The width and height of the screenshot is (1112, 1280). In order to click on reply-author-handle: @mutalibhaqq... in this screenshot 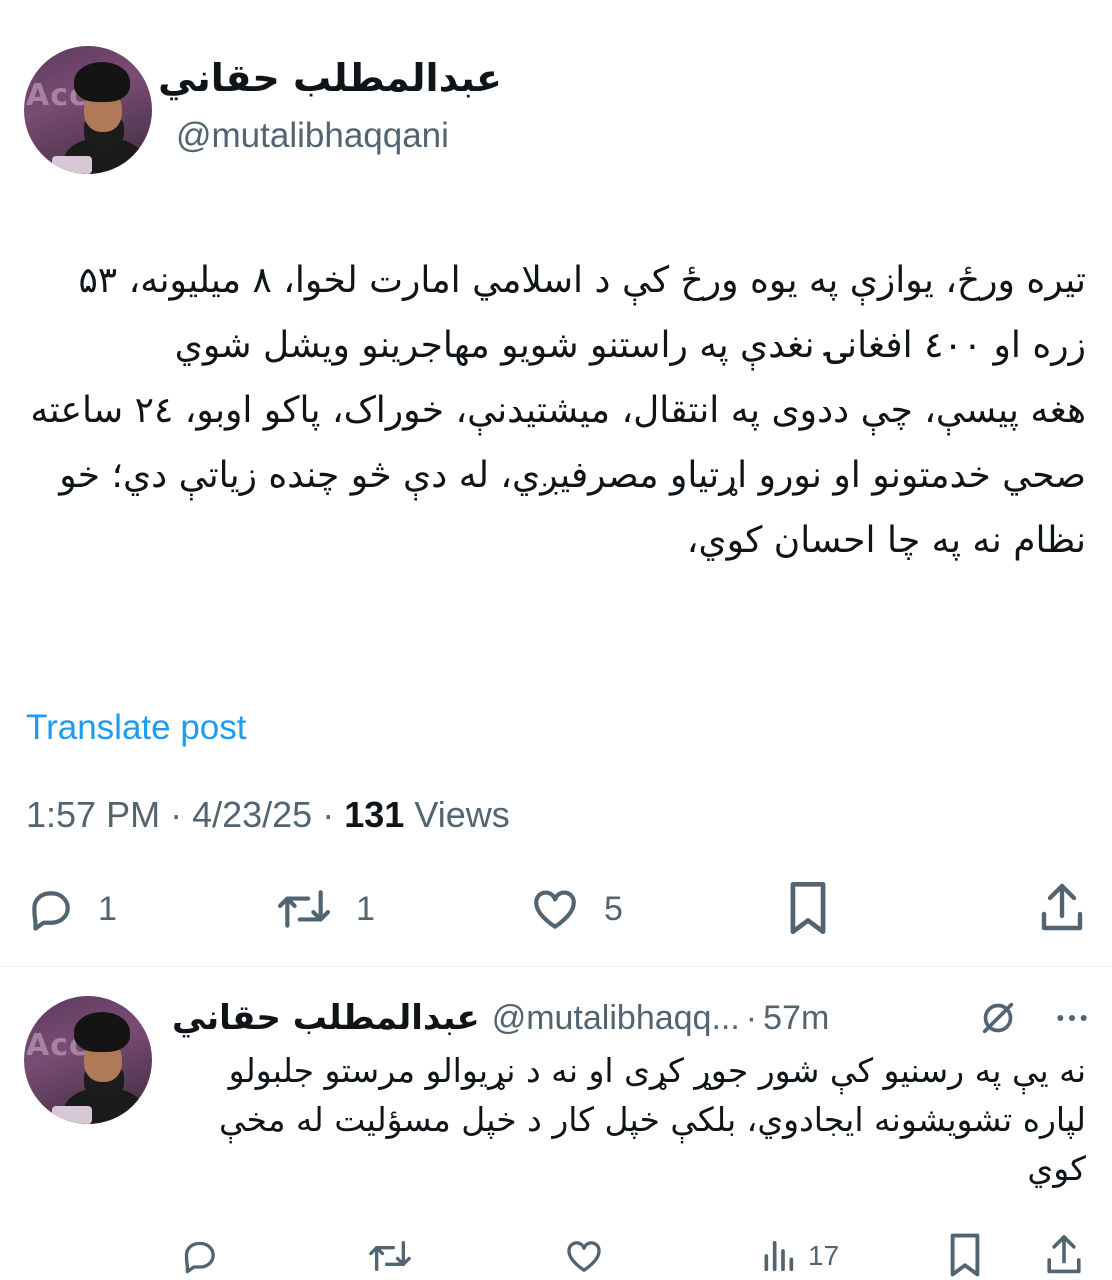, I will do `click(616, 1018)`.